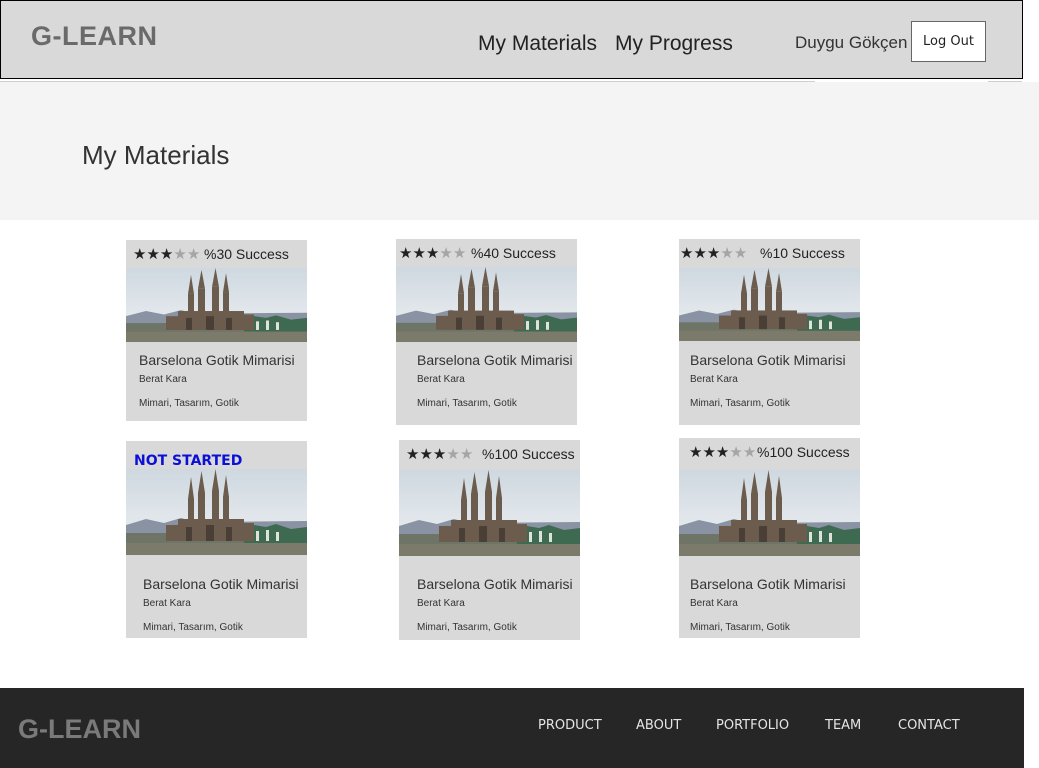 Image resolution: width=1039 pixels, height=768 pixels. Describe the element at coordinates (658, 725) in the screenshot. I see `footer-link-about: ABOUT` at that location.